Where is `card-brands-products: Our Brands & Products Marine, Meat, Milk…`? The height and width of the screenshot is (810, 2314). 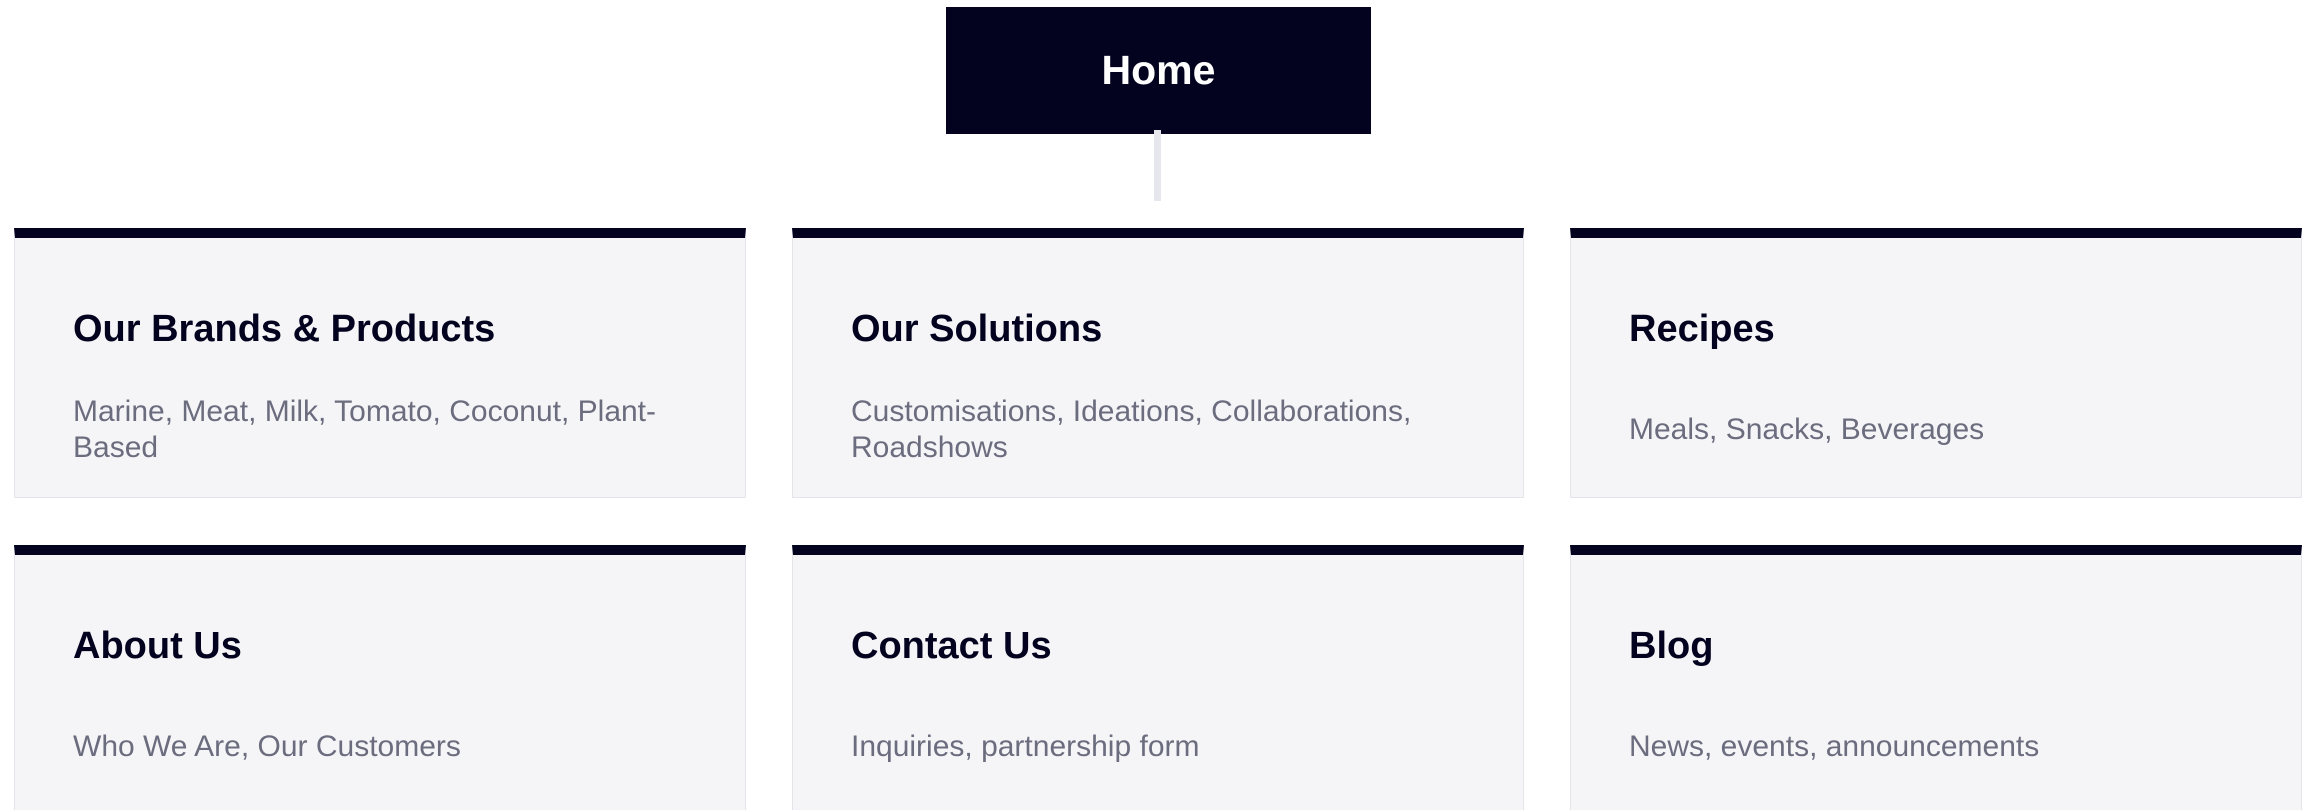
card-brands-products: Our Brands & Products Marine, Meat, Milk… is located at coordinates (380, 363).